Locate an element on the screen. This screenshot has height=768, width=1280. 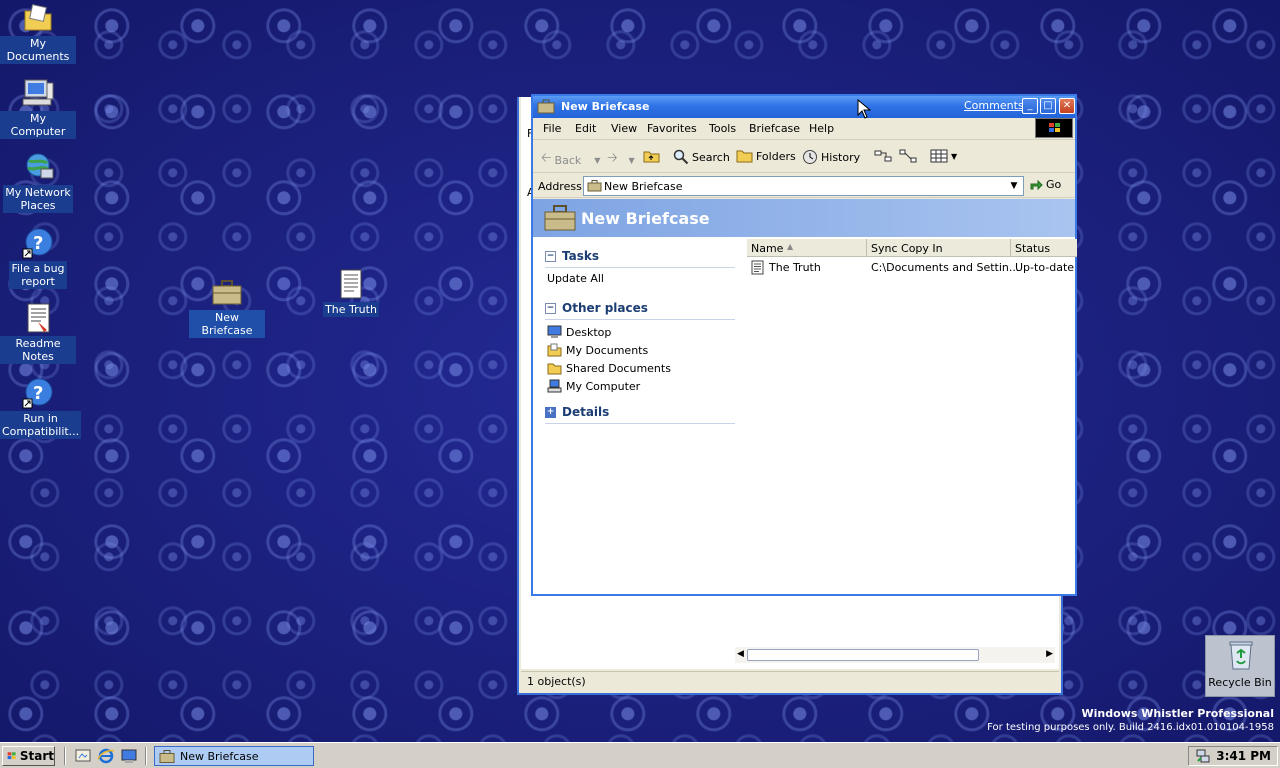
build-watermark-title: Windows Whistler Professional is located at coordinates (1177, 713).